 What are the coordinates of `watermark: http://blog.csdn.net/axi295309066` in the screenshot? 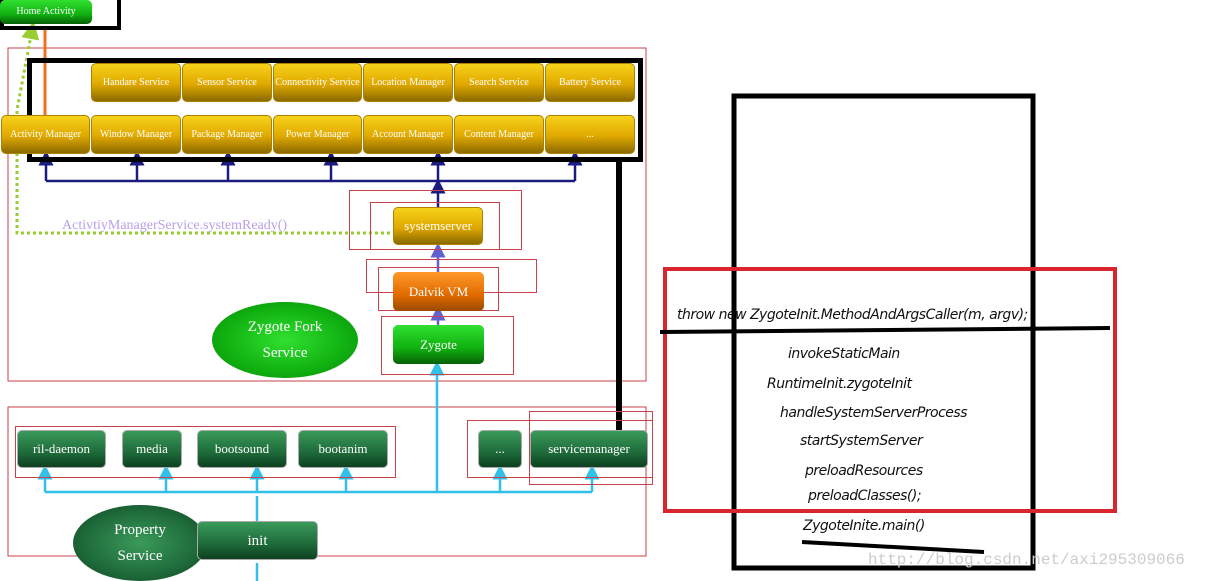 It's located at (1026, 560).